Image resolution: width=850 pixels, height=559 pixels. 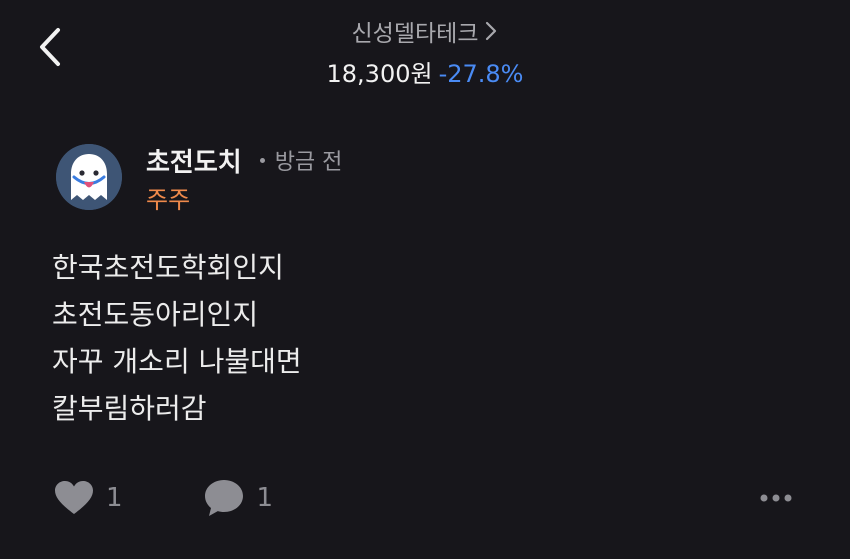 I want to click on stock-link: 신성델타테크, so click(x=425, y=31).